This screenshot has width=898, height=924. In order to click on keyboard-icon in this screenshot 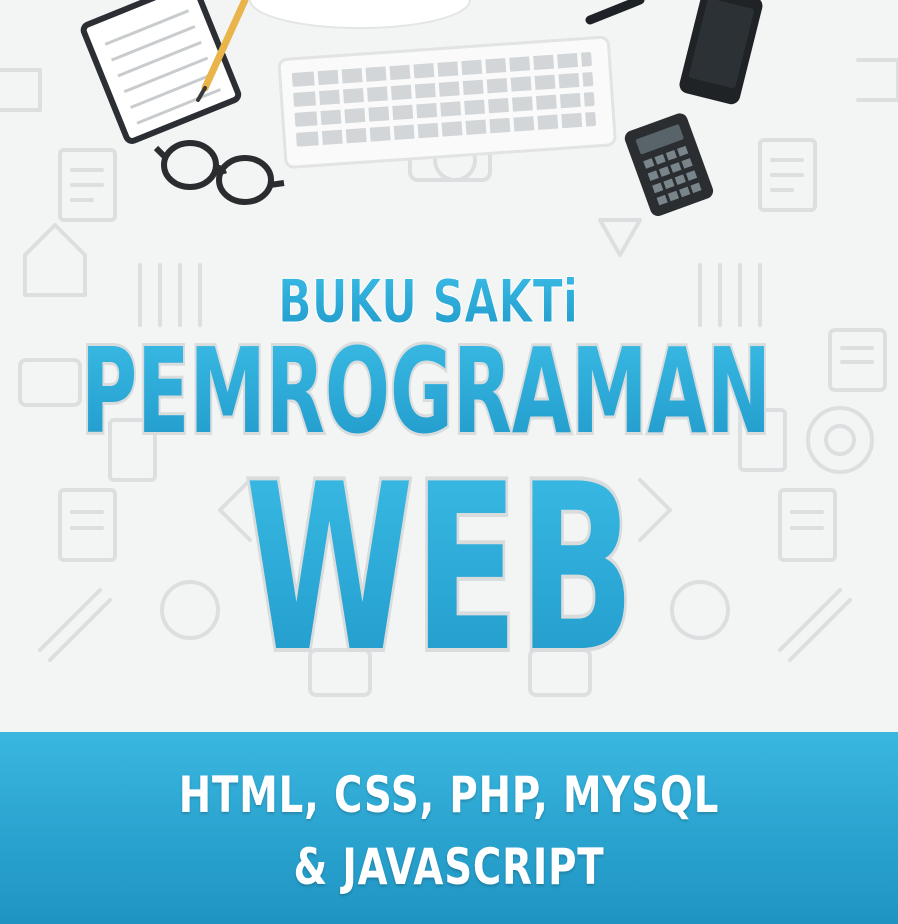, I will do `click(447, 102)`.